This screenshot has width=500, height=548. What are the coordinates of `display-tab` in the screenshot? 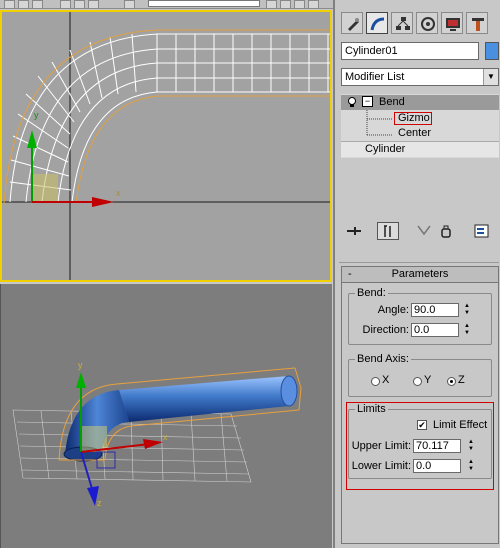 It's located at (452, 23).